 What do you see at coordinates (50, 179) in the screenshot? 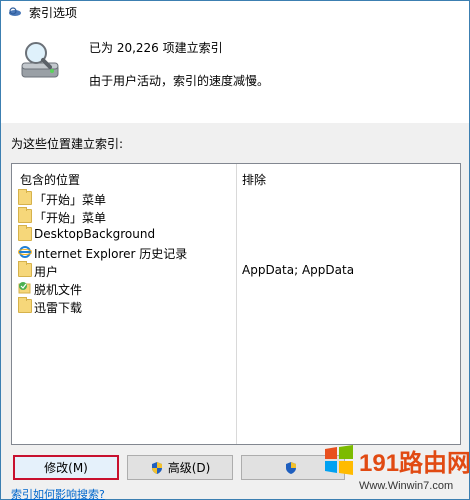
I see `column-header-included: 包含的位置` at bounding box center [50, 179].